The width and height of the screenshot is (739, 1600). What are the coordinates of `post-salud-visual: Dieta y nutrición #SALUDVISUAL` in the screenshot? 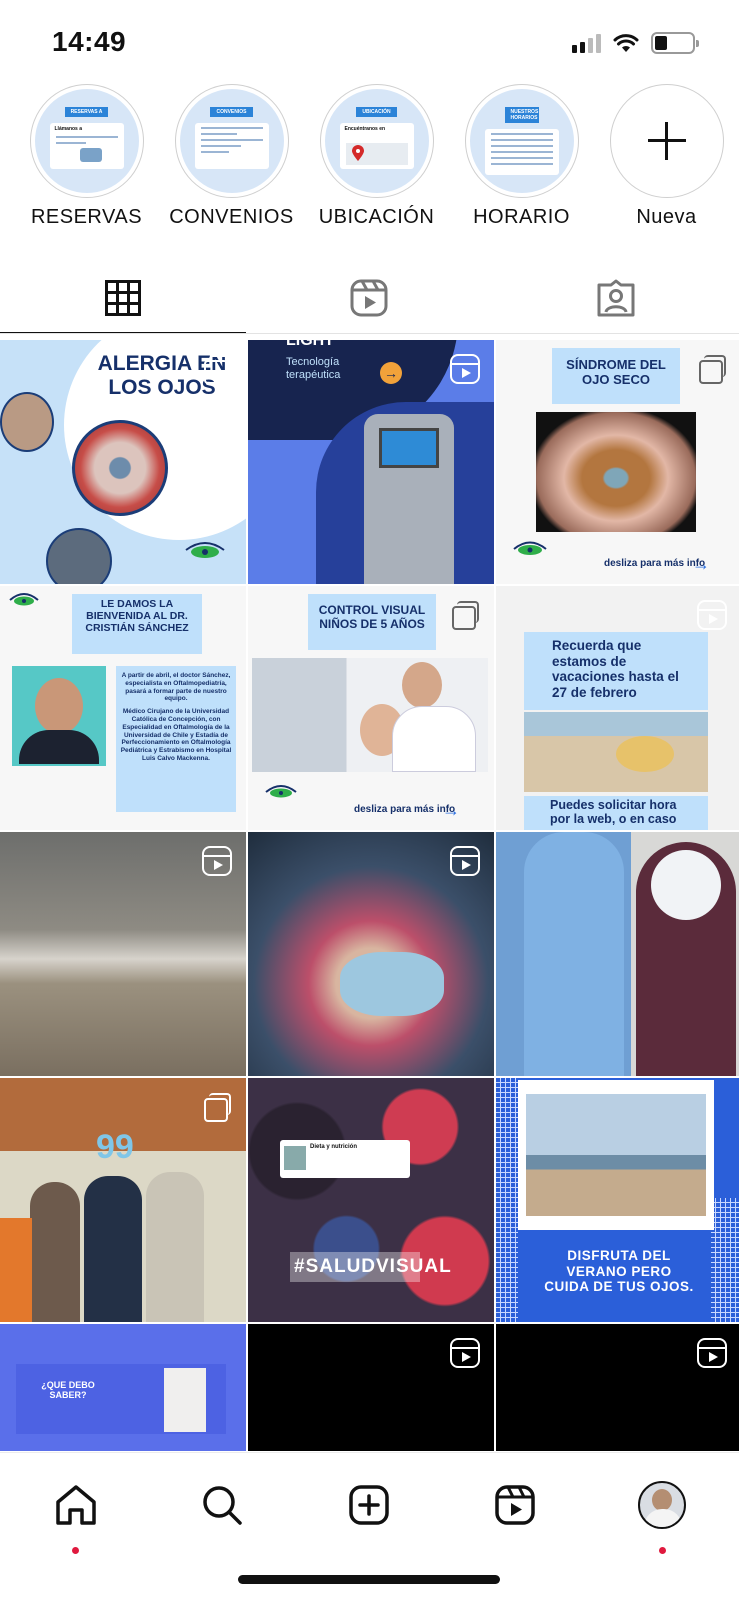 It's located at (371, 1200).